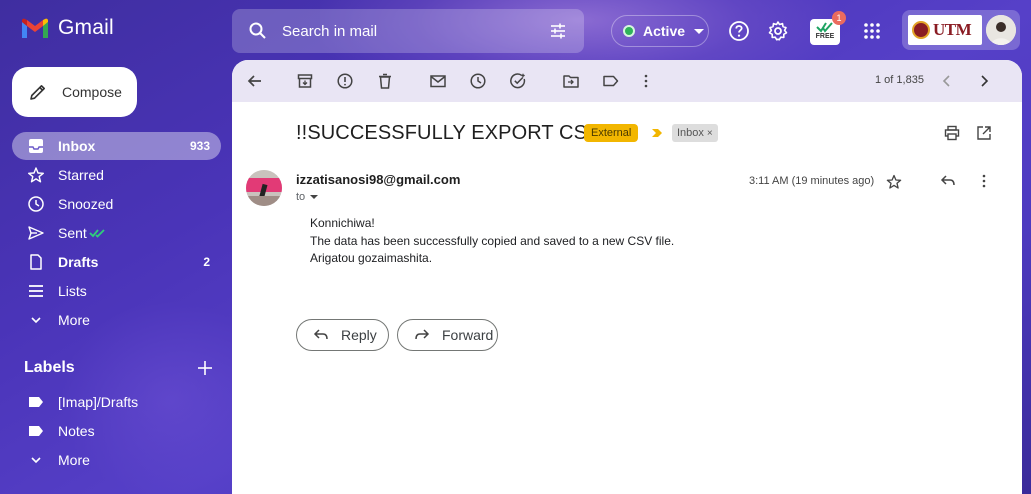  I want to click on label-tag-icon, so click(611, 81).